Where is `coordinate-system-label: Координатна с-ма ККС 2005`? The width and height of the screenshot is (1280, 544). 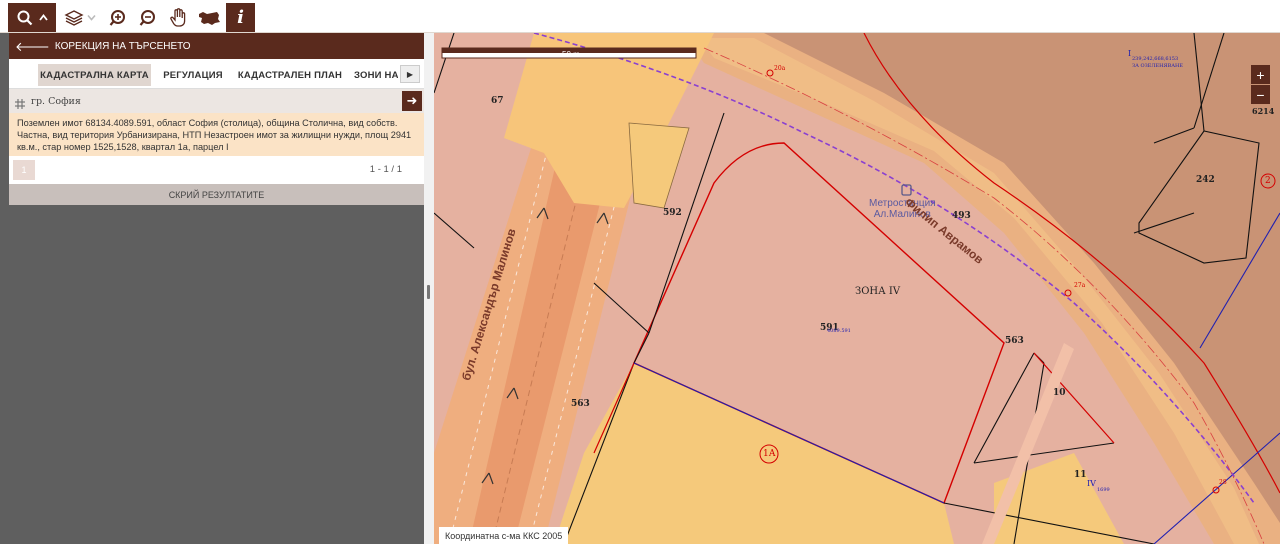
coordinate-system-label: Координатна с-ма ККС 2005 is located at coordinates (504, 535).